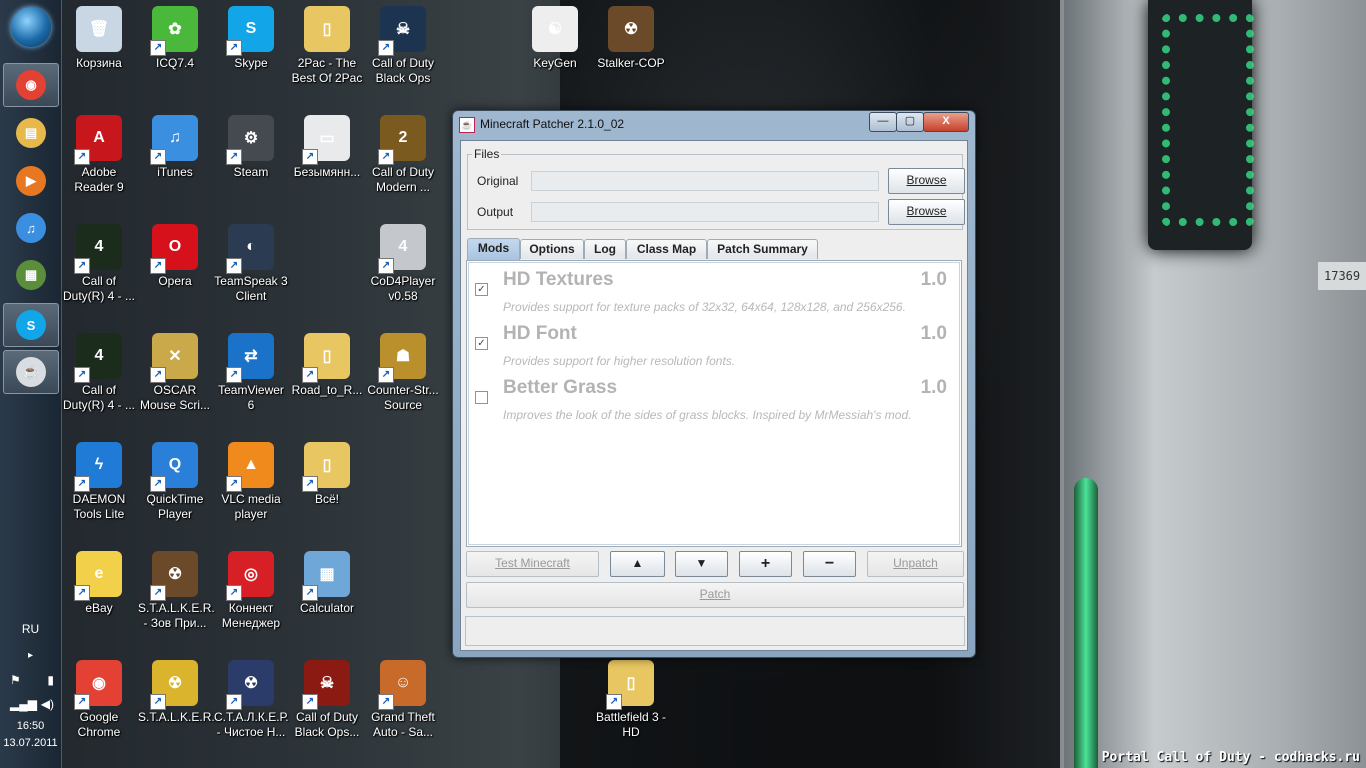 The image size is (1366, 768). Describe the element at coordinates (251, 38) in the screenshot. I see `desktop-icon: S ↗ Skype` at that location.